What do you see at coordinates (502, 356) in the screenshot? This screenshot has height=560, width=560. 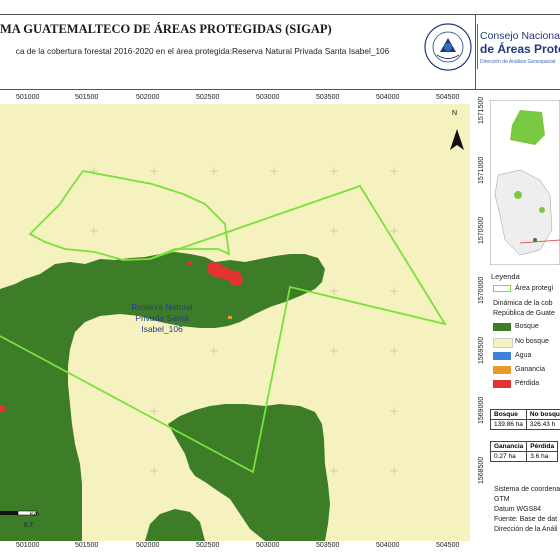 I see `legend-swatch-agua` at bounding box center [502, 356].